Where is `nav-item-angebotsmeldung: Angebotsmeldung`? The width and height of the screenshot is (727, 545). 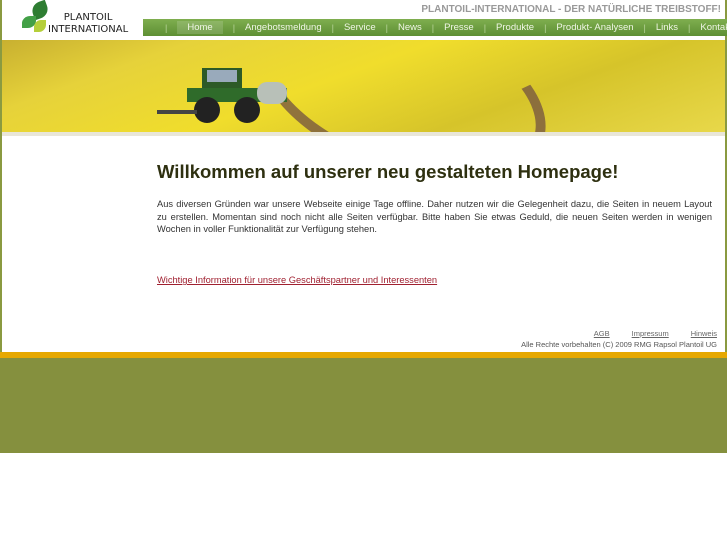
nav-item-angebotsmeldung: Angebotsmeldung is located at coordinates (283, 27).